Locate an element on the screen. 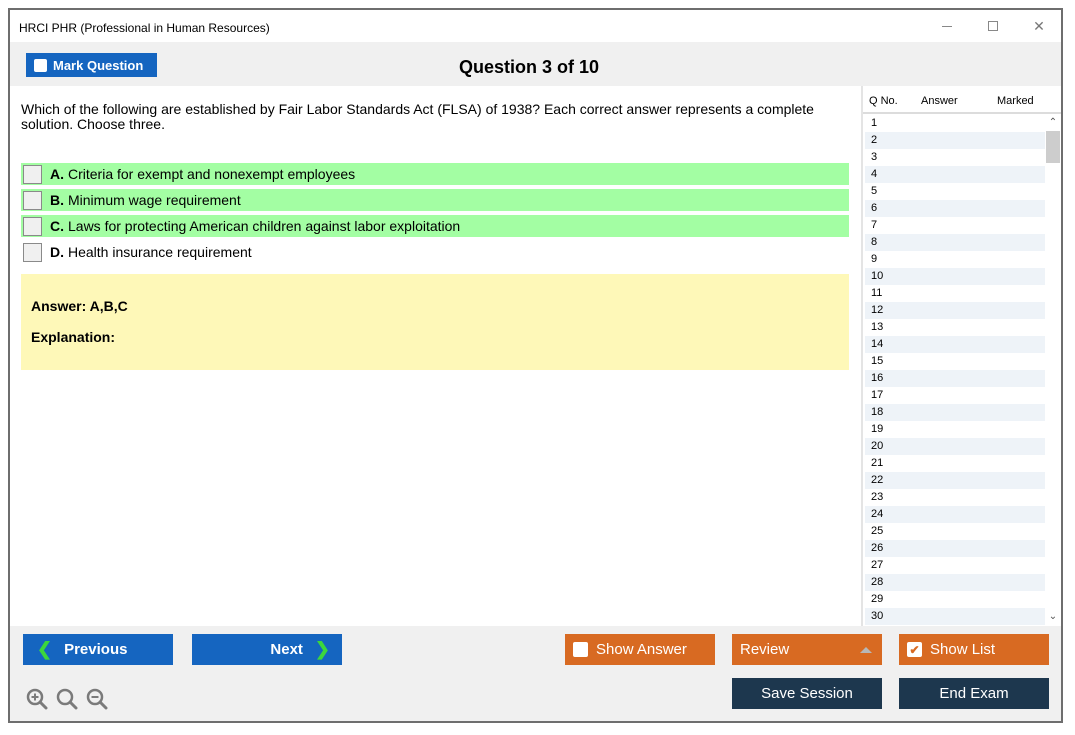 This screenshot has height=735, width=1075. end-exam-label: End Exam is located at coordinates (974, 693).